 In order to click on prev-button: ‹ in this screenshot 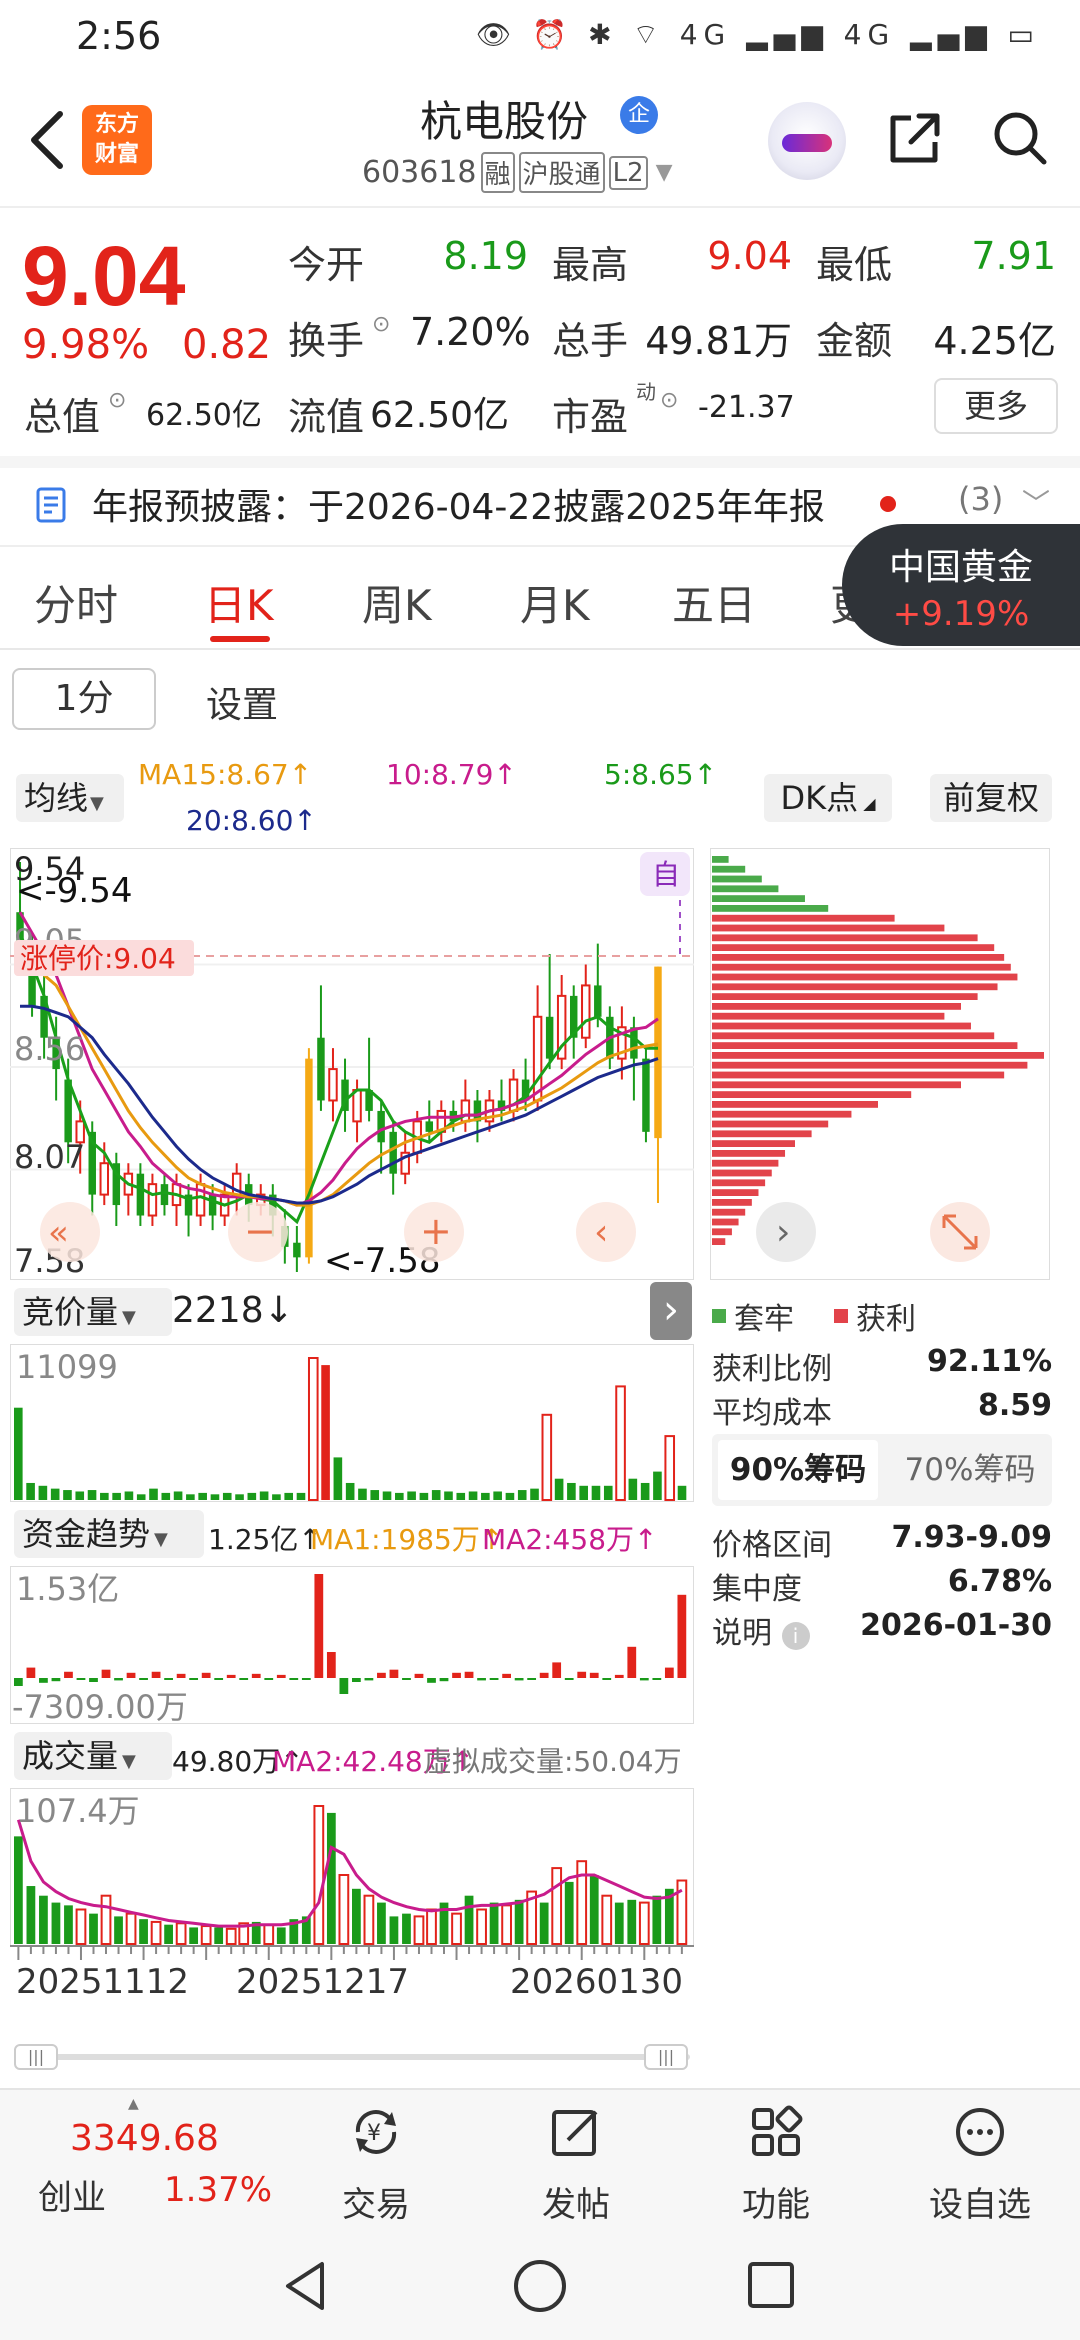, I will do `click(606, 1232)`.